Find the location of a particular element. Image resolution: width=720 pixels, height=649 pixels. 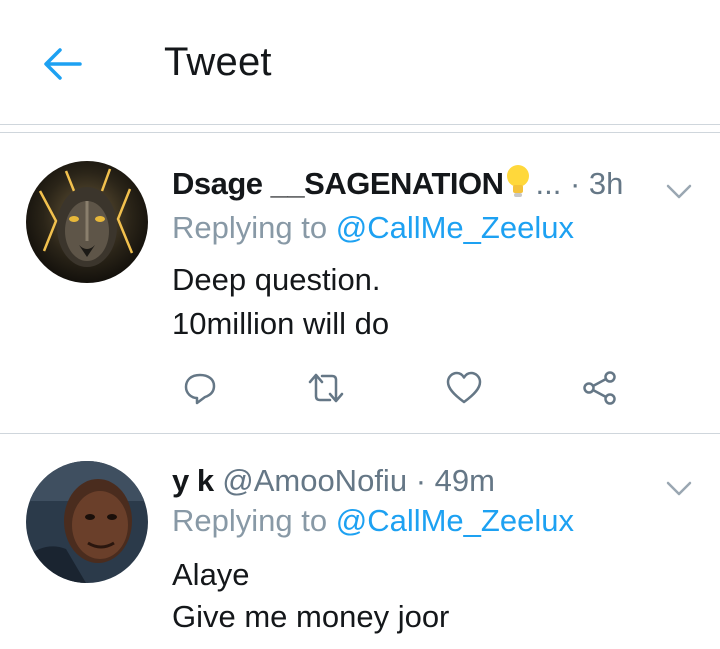

reply-button is located at coordinates (200, 388).